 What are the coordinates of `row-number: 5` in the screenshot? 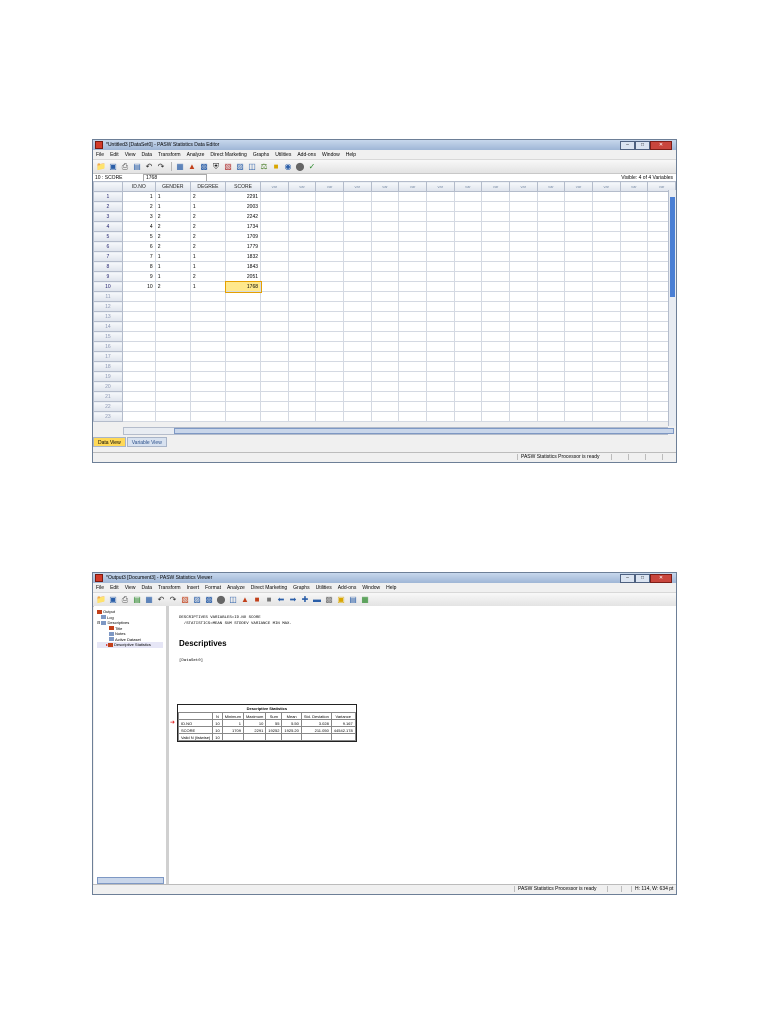 It's located at (108, 236).